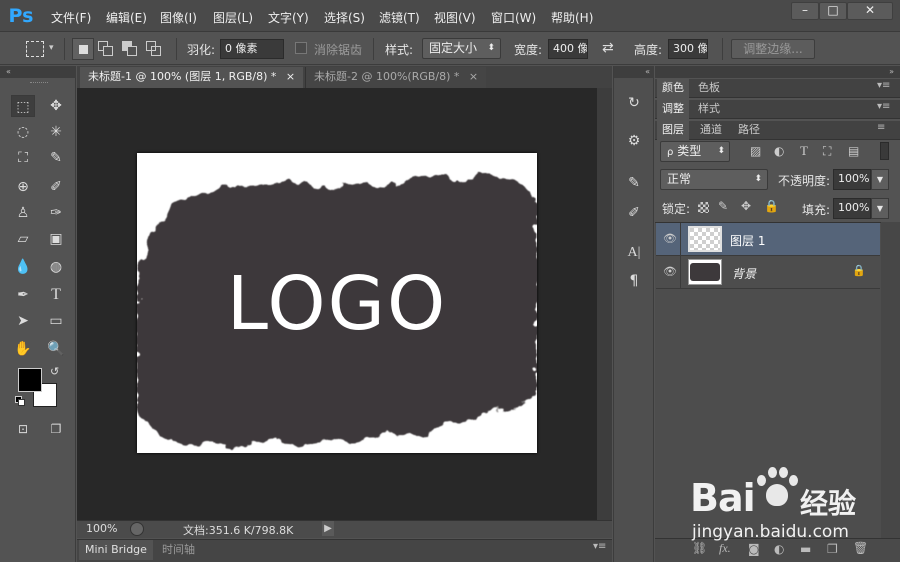  What do you see at coordinates (859, 270) in the screenshot?
I see `layer-lock-icon: 🔒` at bounding box center [859, 270].